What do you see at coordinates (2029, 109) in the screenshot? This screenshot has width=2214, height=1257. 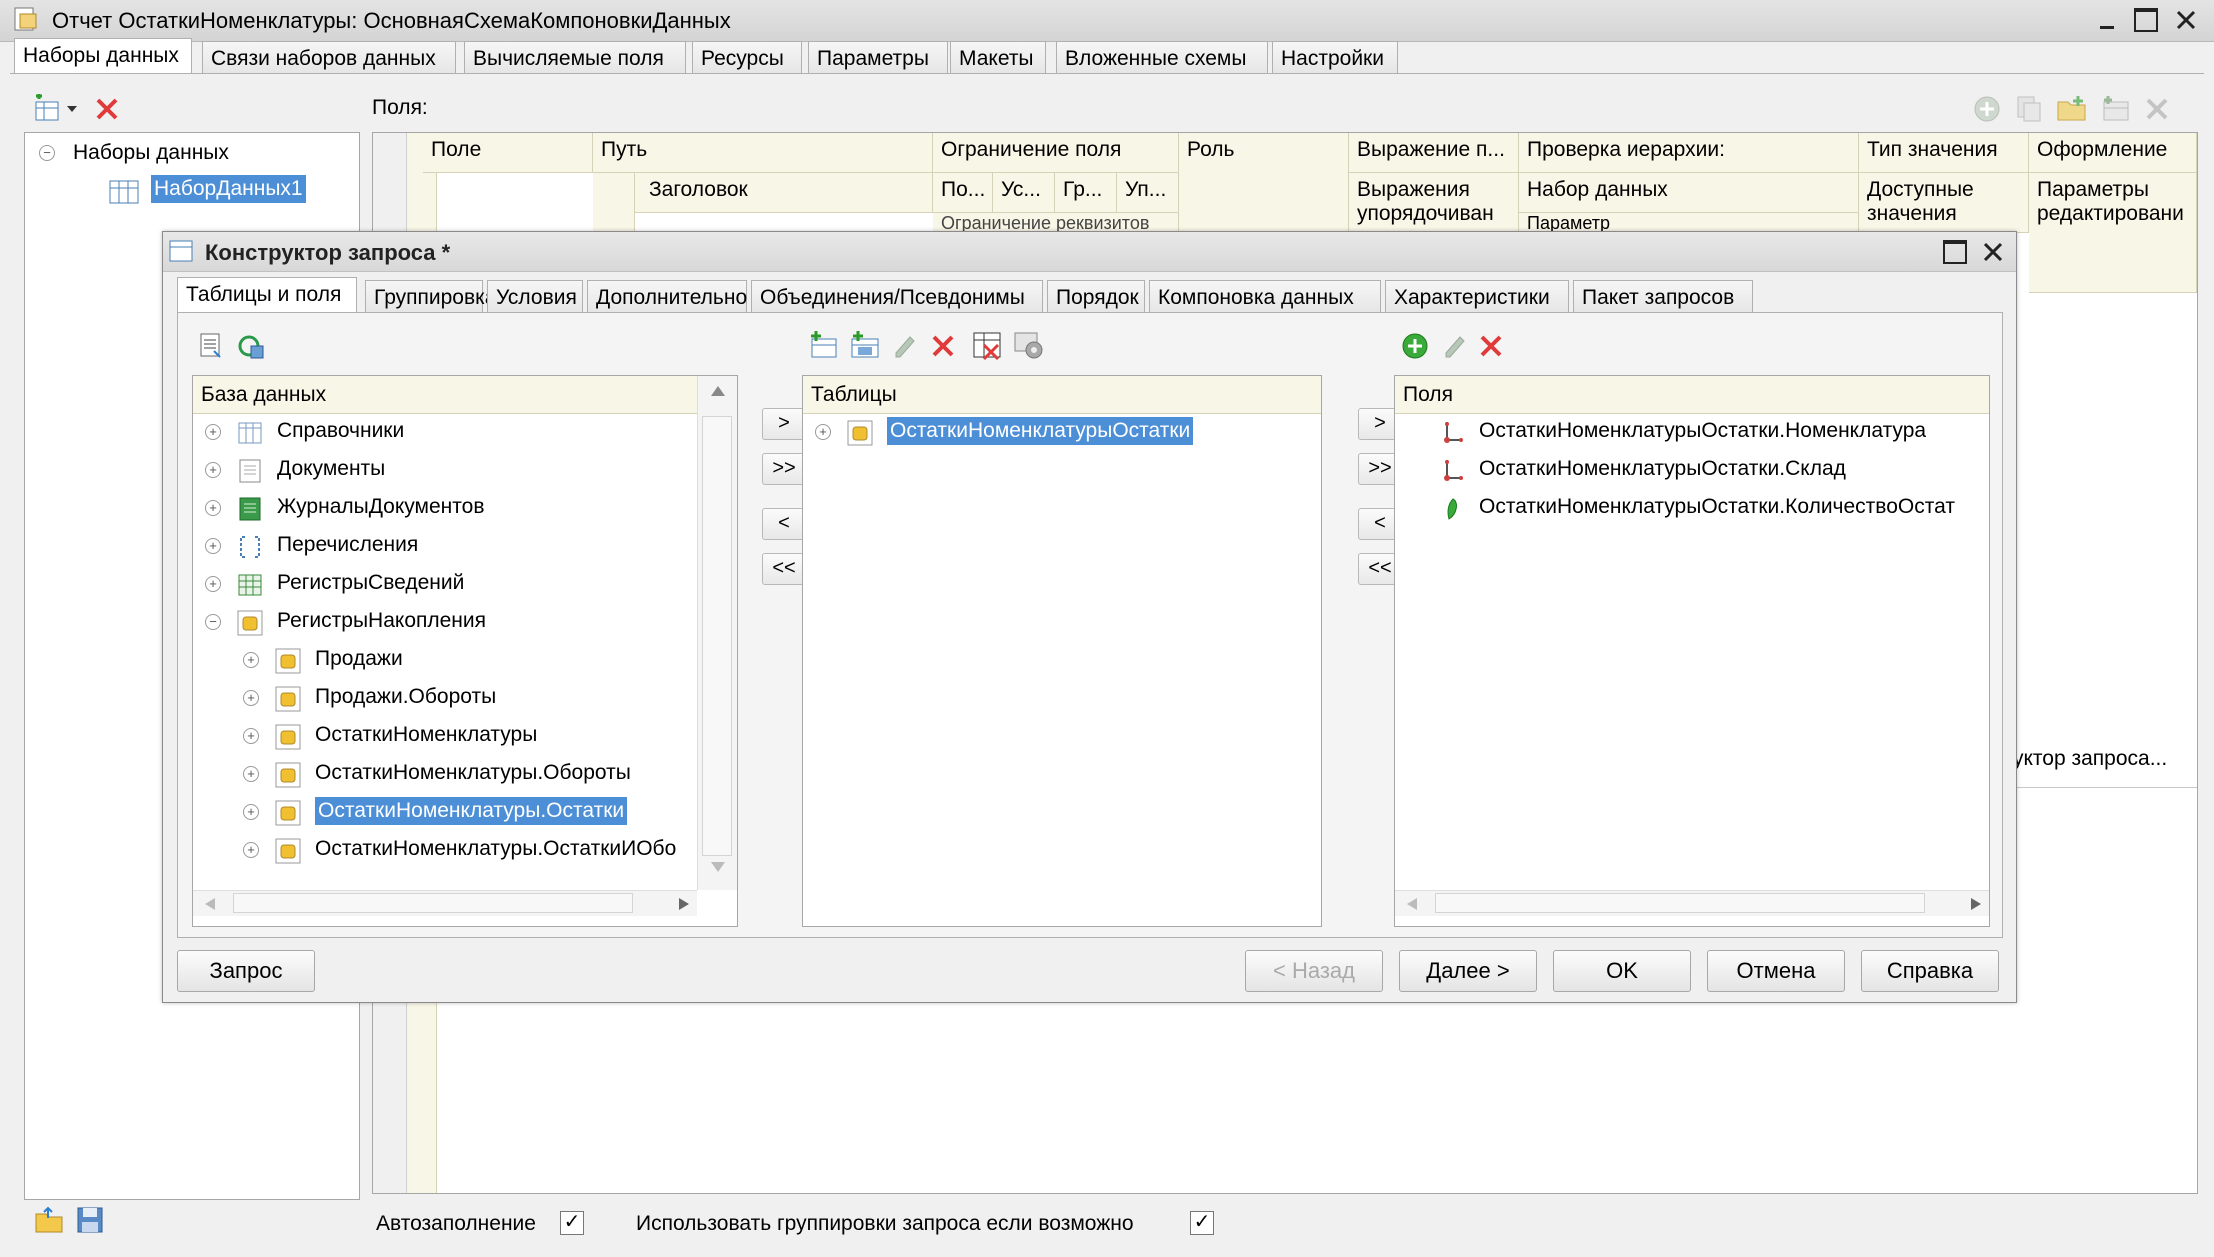 I see `copy-icon` at bounding box center [2029, 109].